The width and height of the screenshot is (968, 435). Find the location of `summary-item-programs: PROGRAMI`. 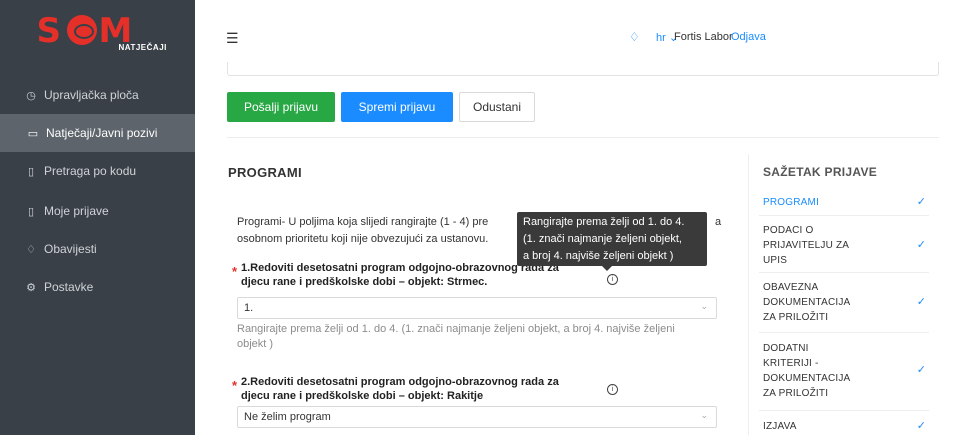

summary-item-programs: PROGRAMI is located at coordinates (845, 202).